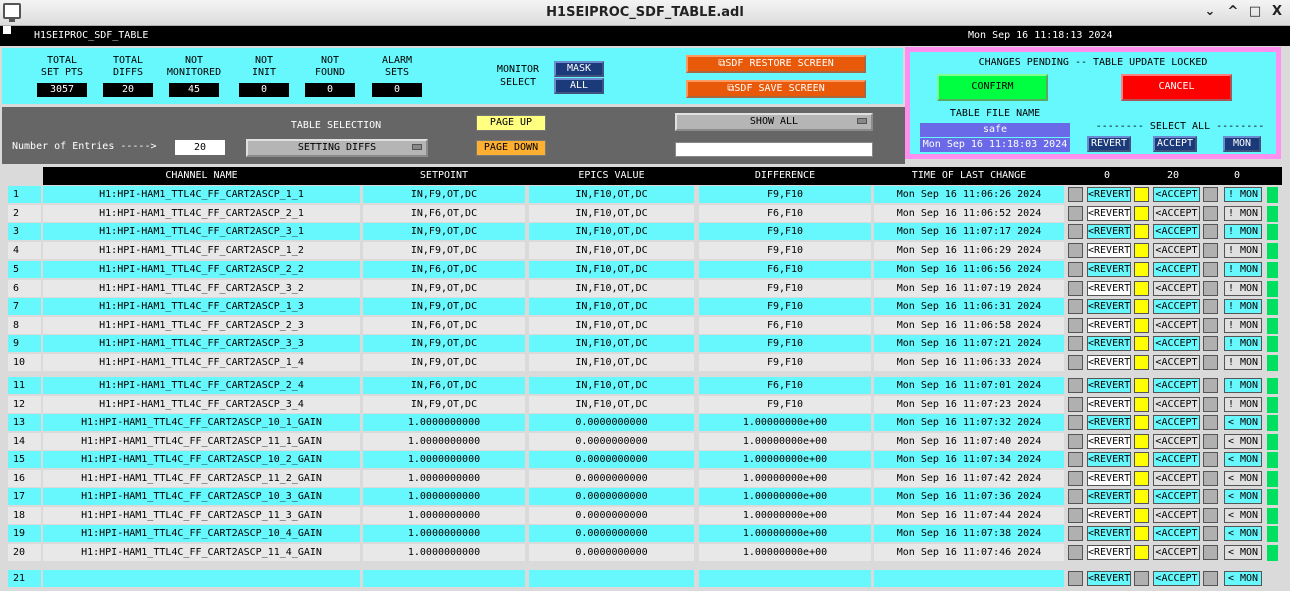  I want to click on maximize-icon: ^, so click(1233, 12).